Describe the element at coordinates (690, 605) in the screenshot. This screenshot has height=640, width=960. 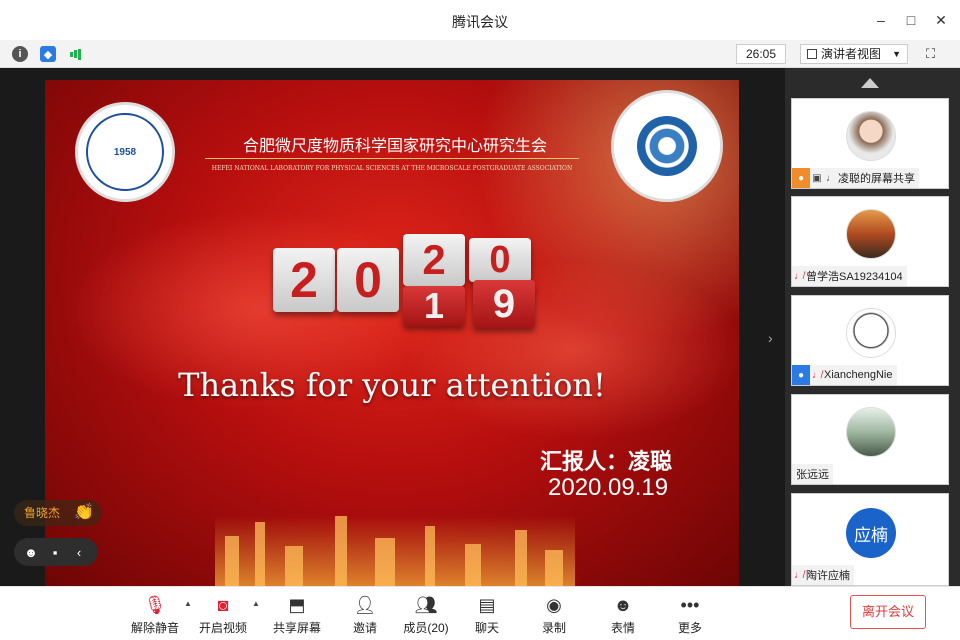
I see `more-icon: •••` at that location.